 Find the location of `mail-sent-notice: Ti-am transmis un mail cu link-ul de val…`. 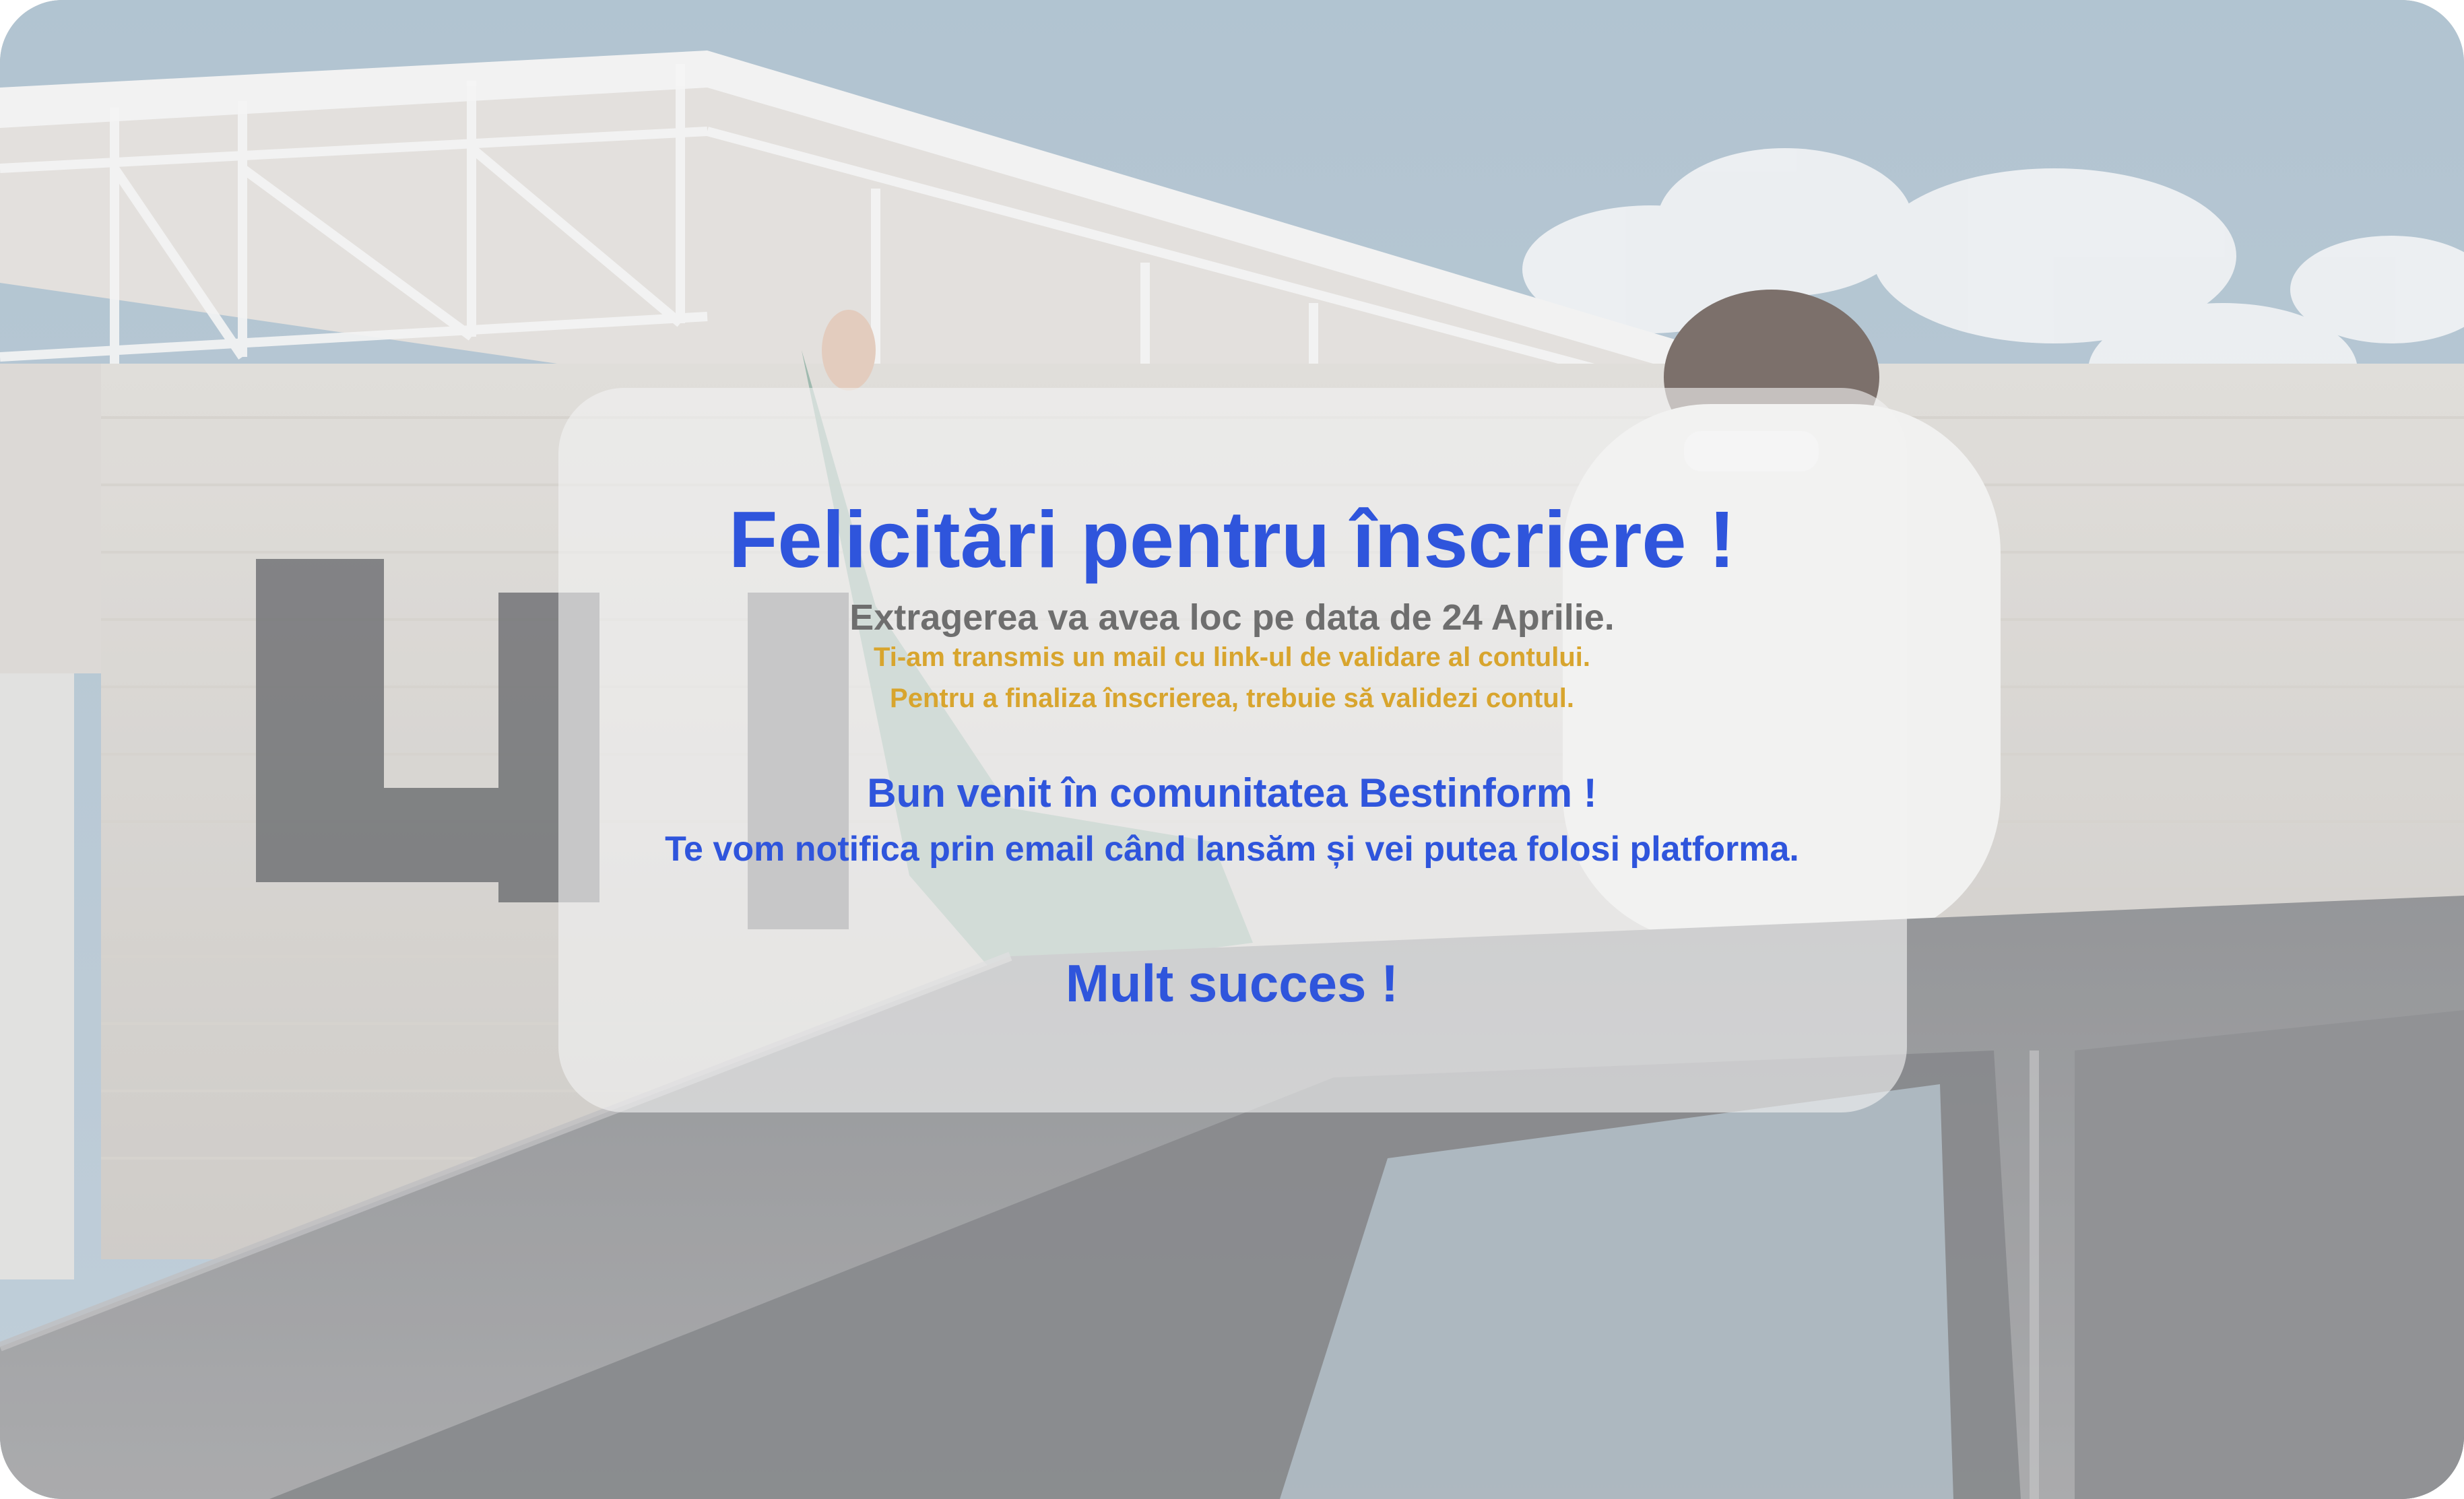

mail-sent-notice: Ti-am transmis un mail cu link-ul de val… is located at coordinates (1232, 657).